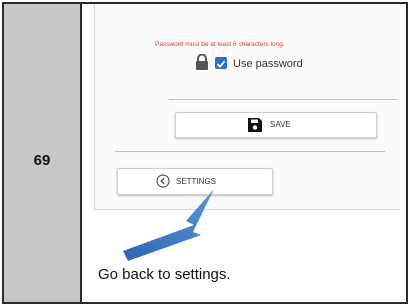 This screenshot has width=412, height=308. I want to click on pointer-arrow-icon, so click(168, 225).